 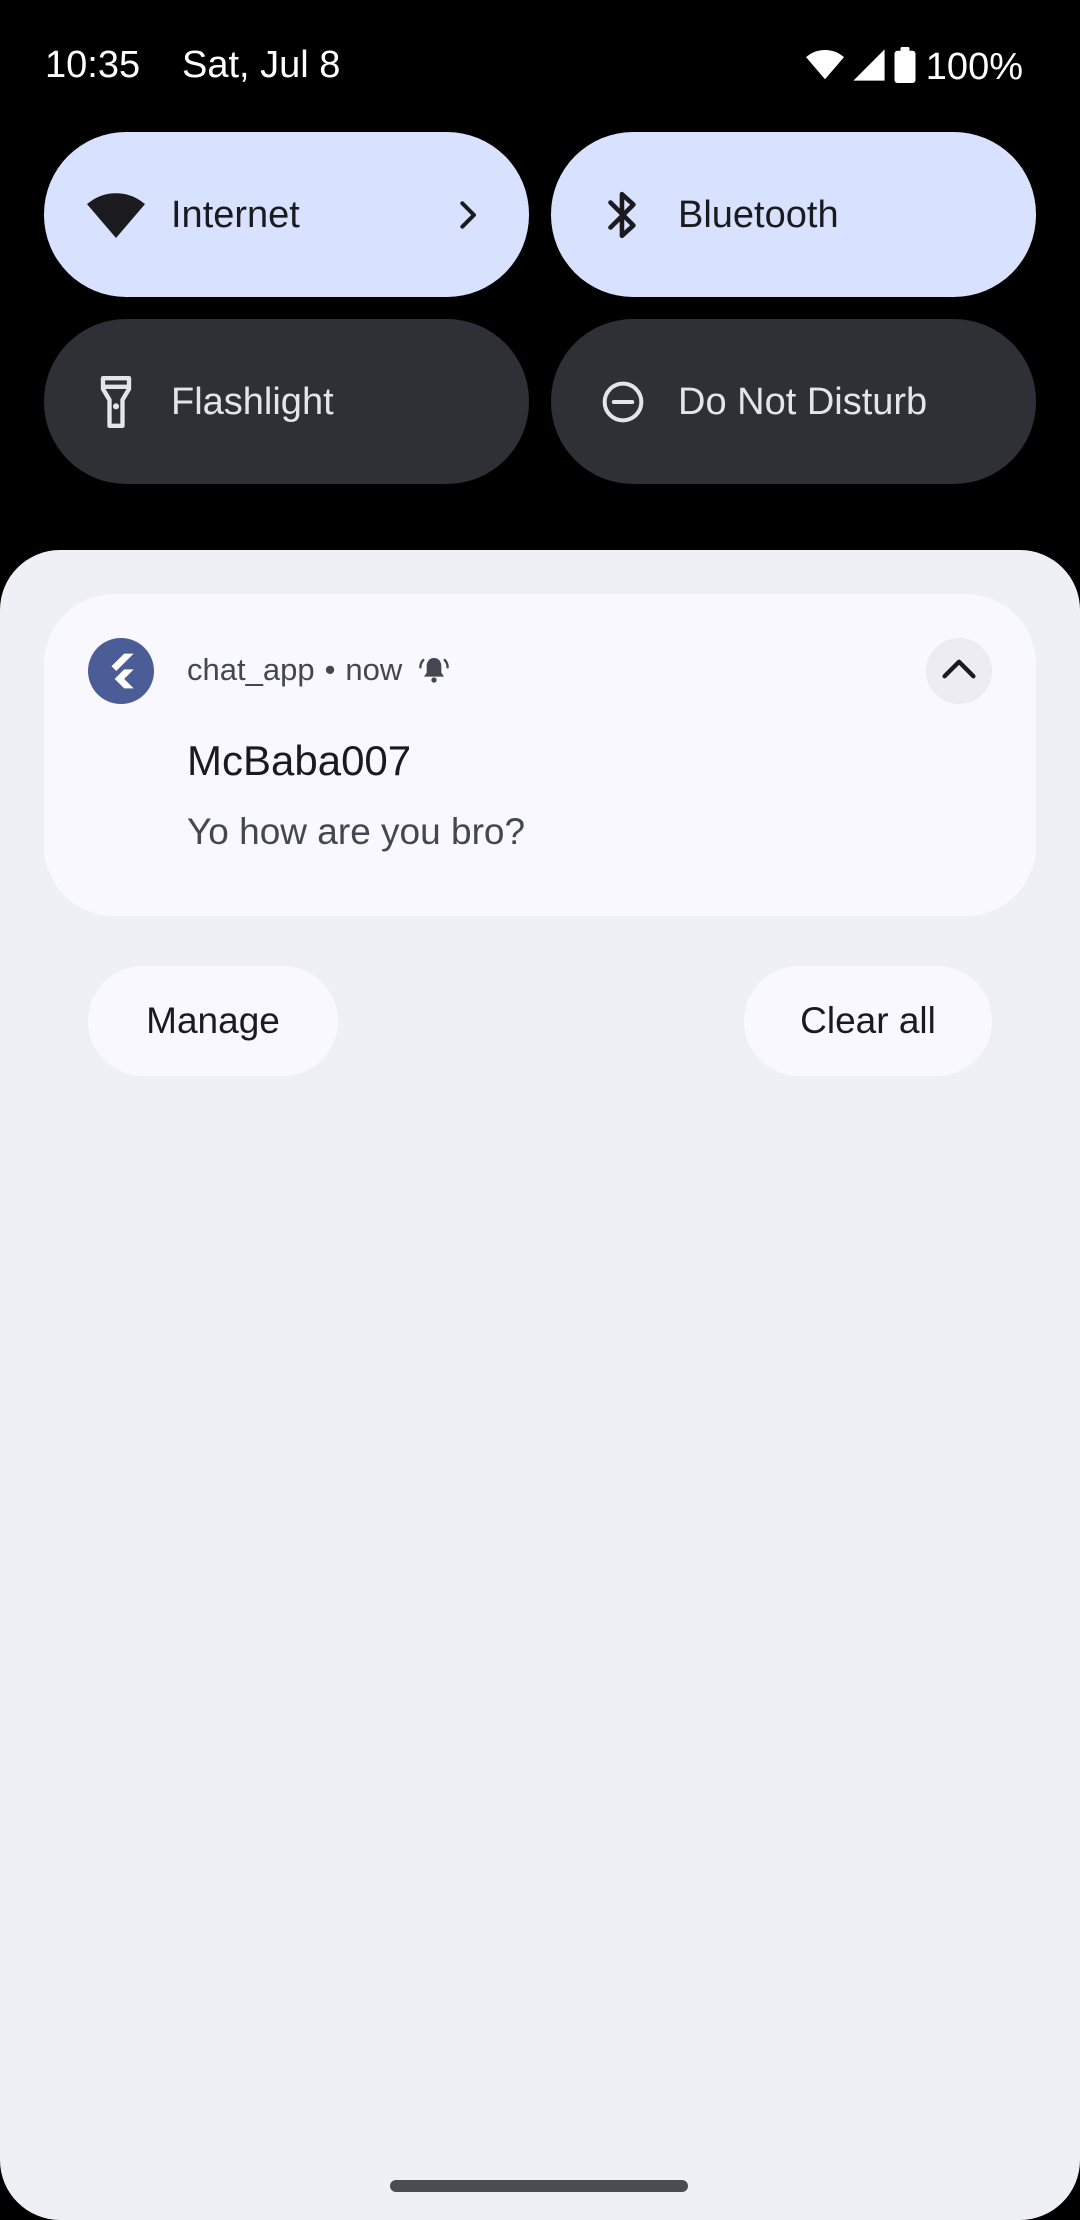 I want to click on chevron-up-icon, so click(x=959, y=671).